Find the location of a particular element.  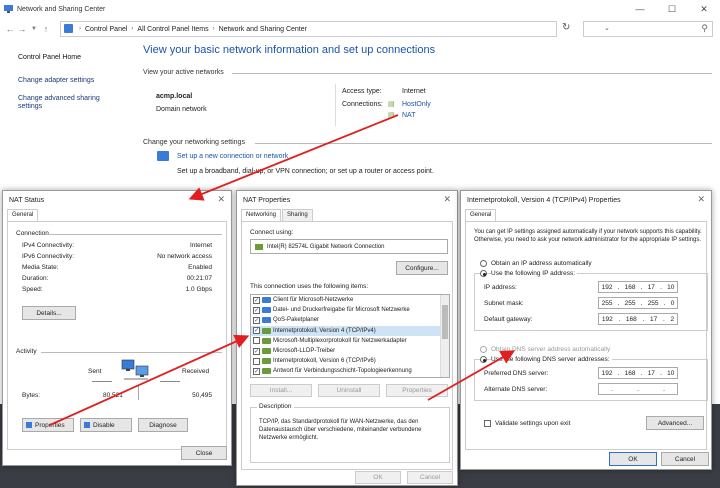

breadcrumb-item: All Control Panel Items is located at coordinates (172, 29).